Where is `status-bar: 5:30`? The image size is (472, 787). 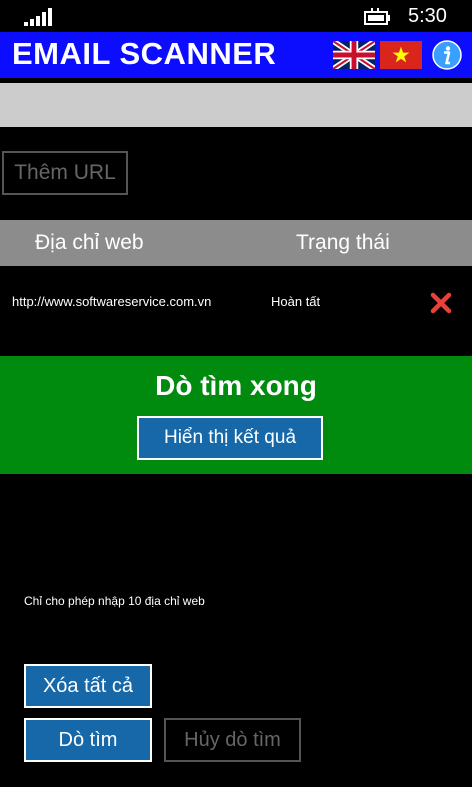
status-bar: 5:30 is located at coordinates (236, 16).